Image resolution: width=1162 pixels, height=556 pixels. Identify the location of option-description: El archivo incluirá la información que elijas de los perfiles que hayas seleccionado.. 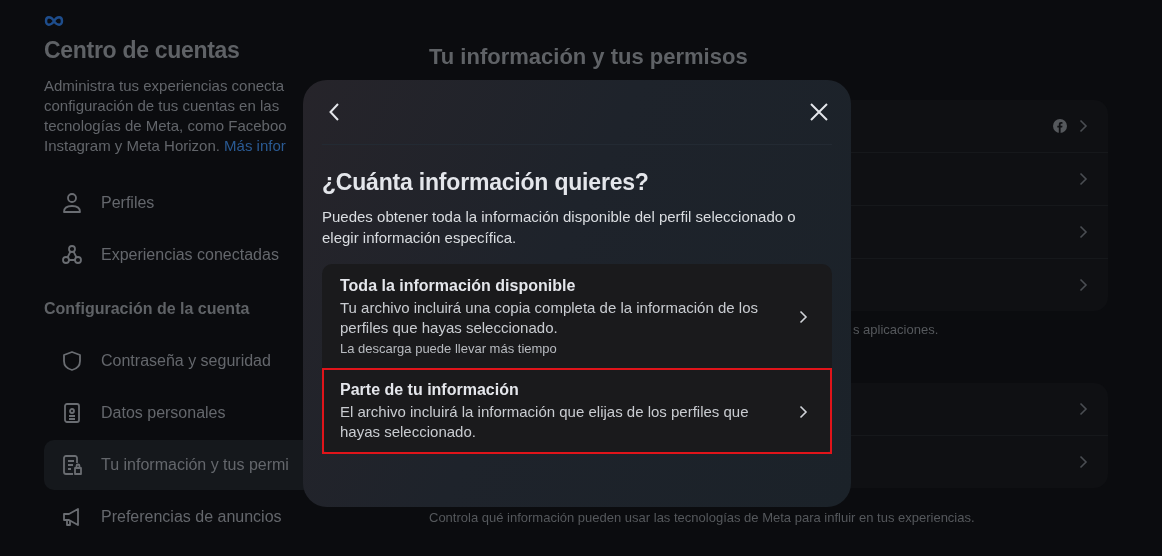
(545, 422).